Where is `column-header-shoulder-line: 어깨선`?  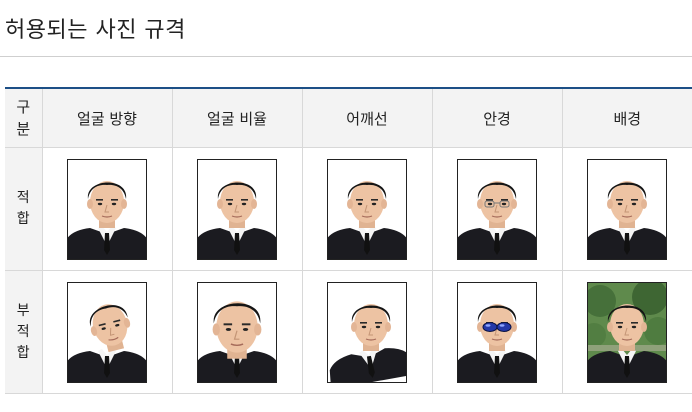
column-header-shoulder-line: 어깨선 is located at coordinates (367, 117).